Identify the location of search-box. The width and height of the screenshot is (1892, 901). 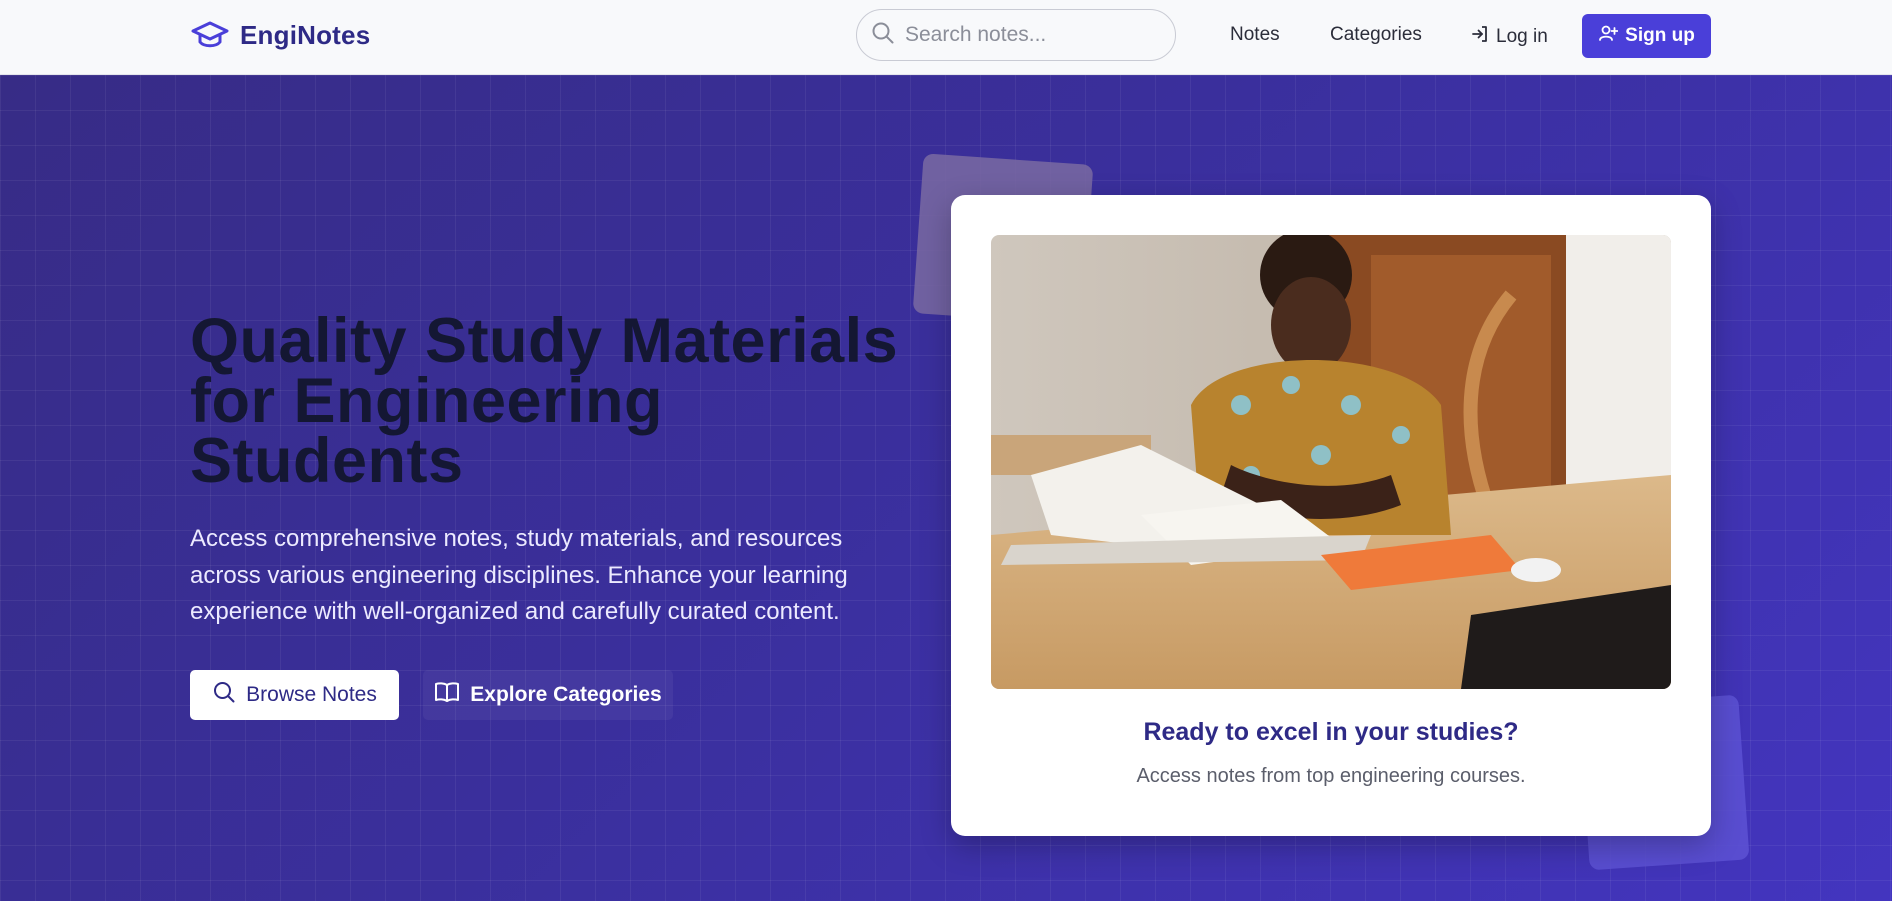
(1016, 35).